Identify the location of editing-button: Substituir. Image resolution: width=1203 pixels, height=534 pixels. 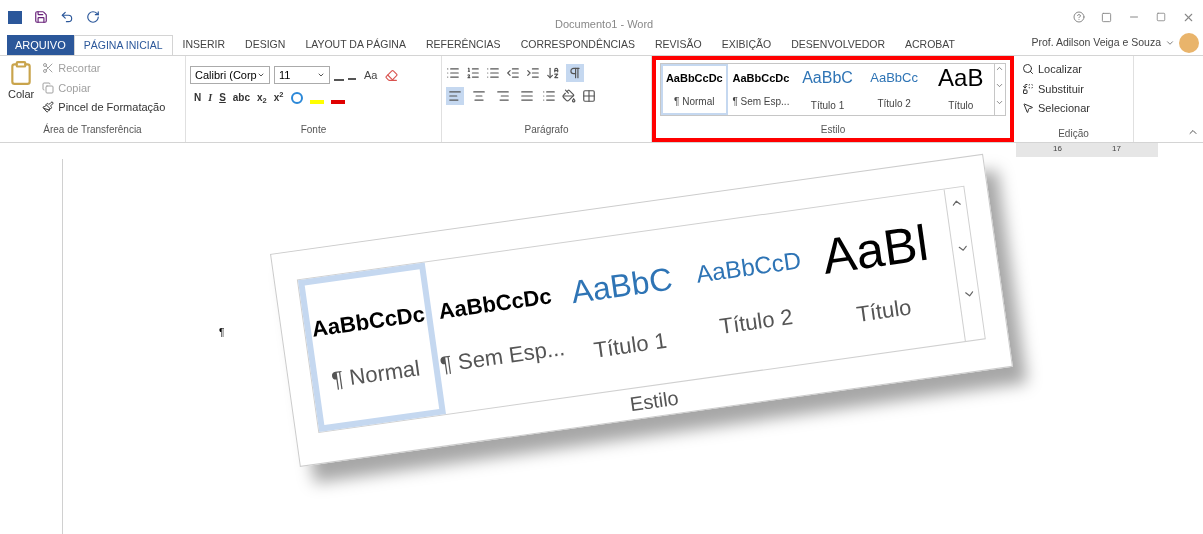
(1073, 88).